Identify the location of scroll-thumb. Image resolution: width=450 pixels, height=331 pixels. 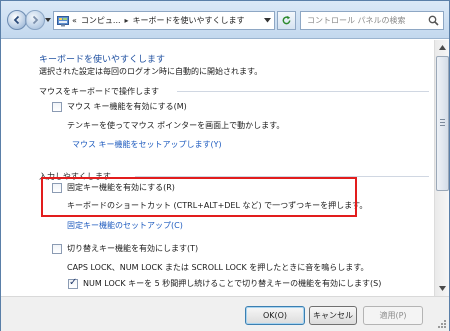
(442, 123).